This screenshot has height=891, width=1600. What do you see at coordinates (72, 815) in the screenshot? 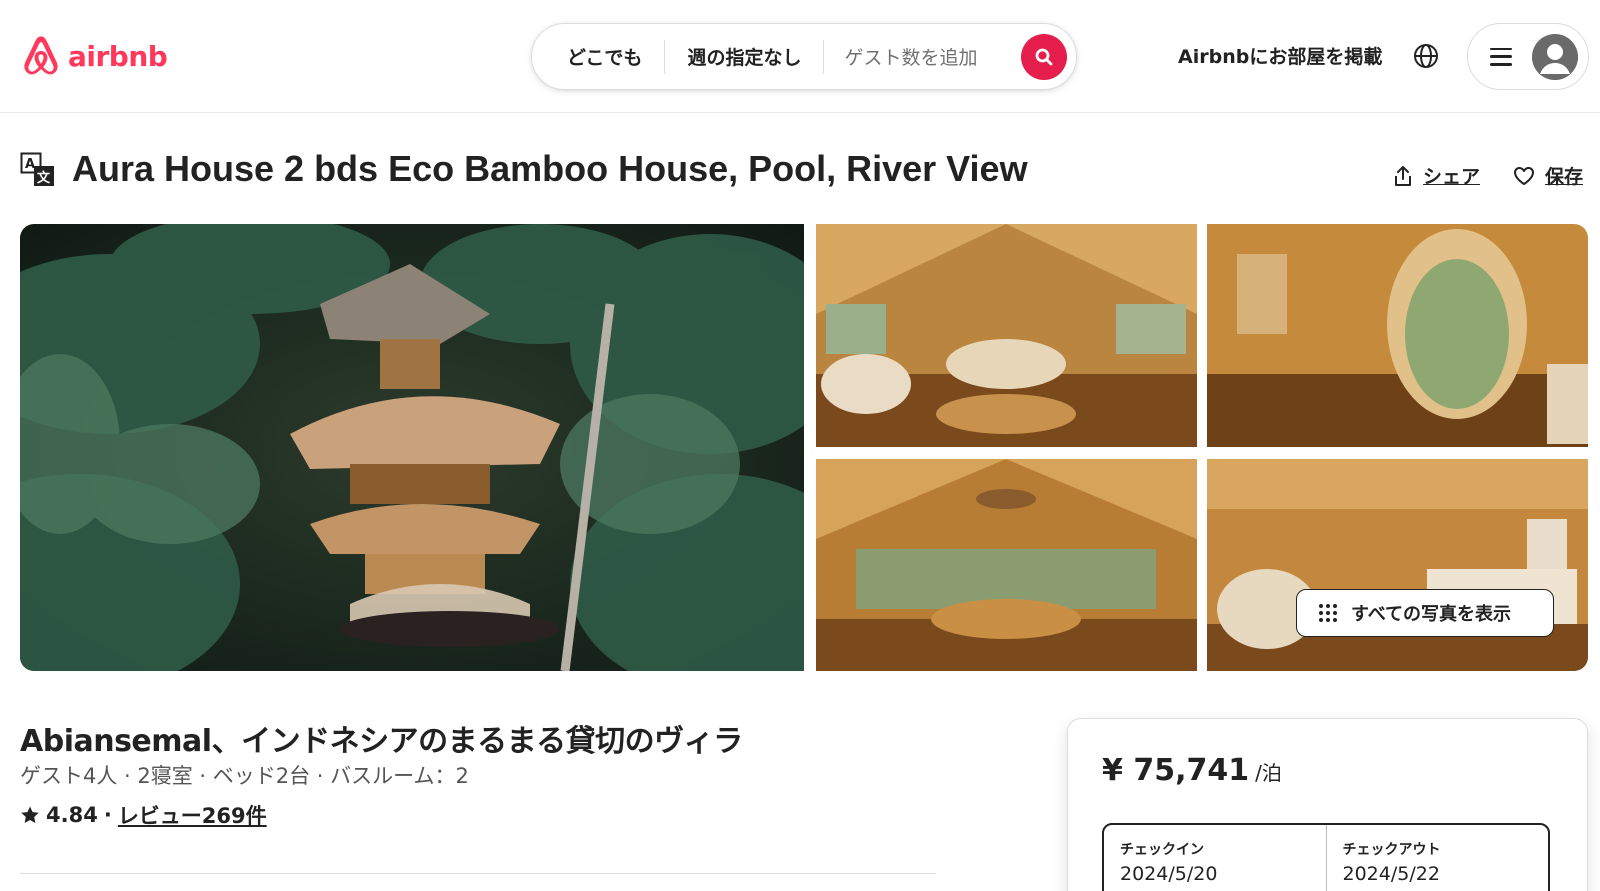
I see `rating-value: 4.84` at bounding box center [72, 815].